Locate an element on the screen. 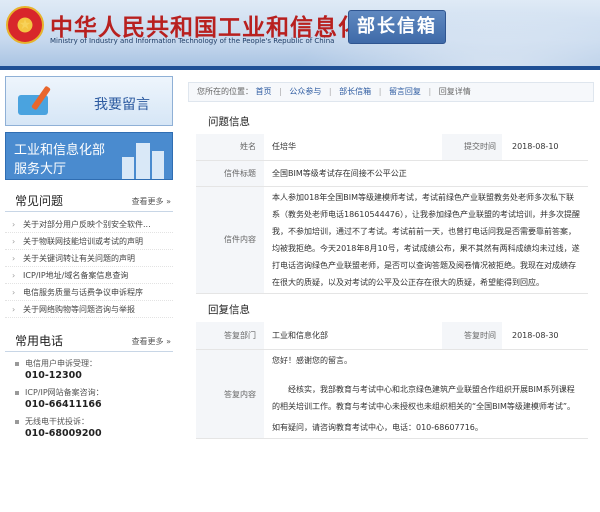  phone-title: 常用电话 is located at coordinates (39, 341).